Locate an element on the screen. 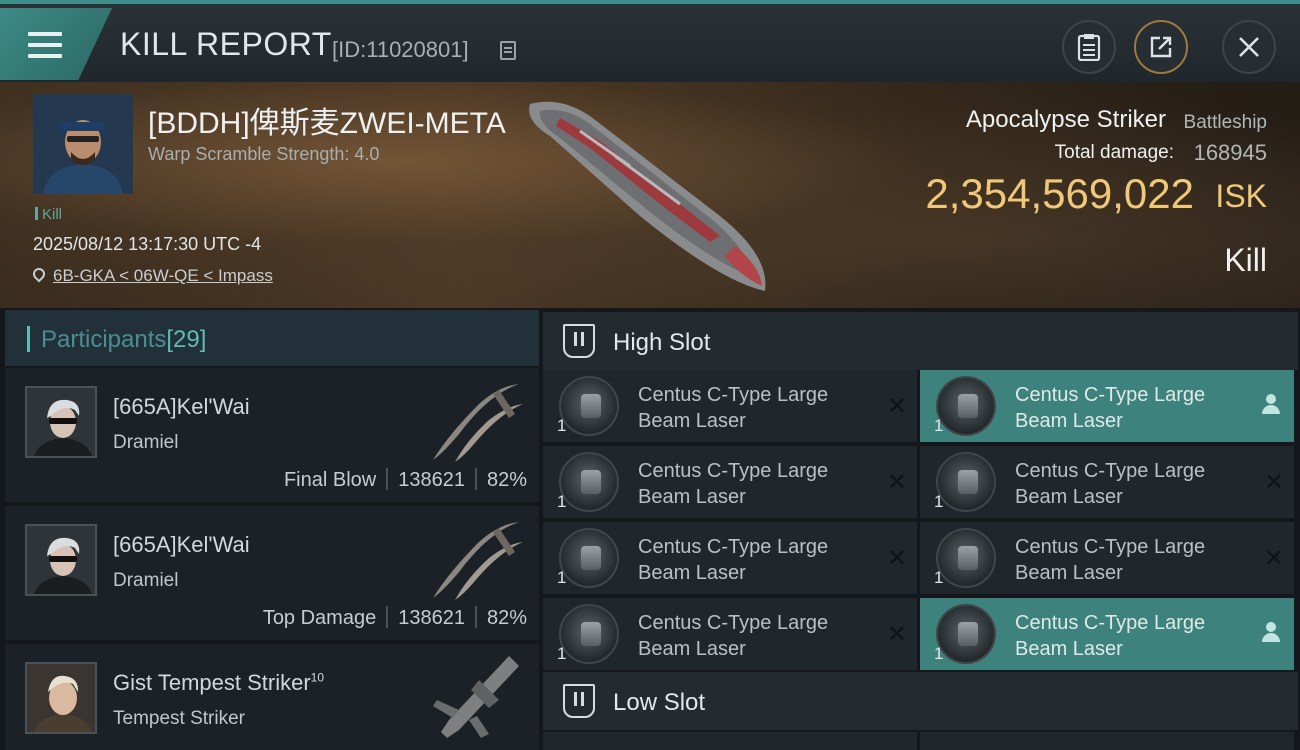  clipboard-button is located at coordinates (1089, 47).